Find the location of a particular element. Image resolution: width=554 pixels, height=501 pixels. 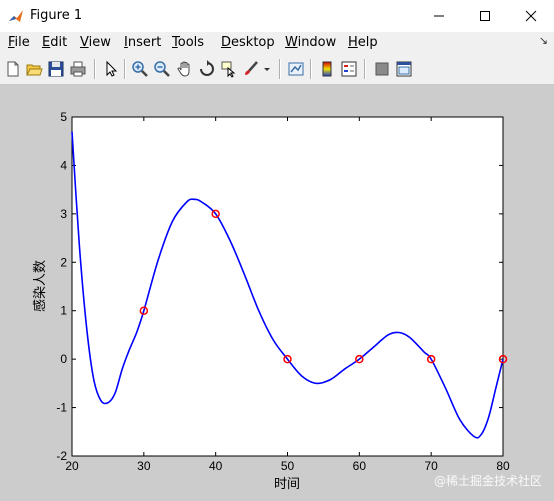

y-tick-label: 5 is located at coordinates (63, 117).